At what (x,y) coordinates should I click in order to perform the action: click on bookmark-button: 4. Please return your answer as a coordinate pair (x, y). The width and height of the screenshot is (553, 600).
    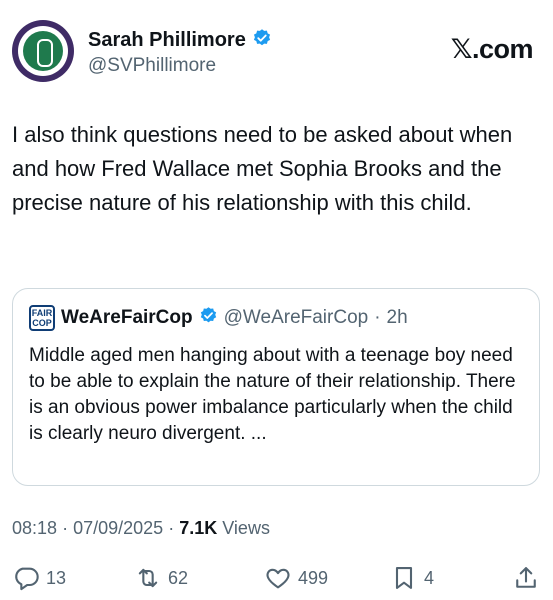
    Looking at the image, I should click on (412, 578).